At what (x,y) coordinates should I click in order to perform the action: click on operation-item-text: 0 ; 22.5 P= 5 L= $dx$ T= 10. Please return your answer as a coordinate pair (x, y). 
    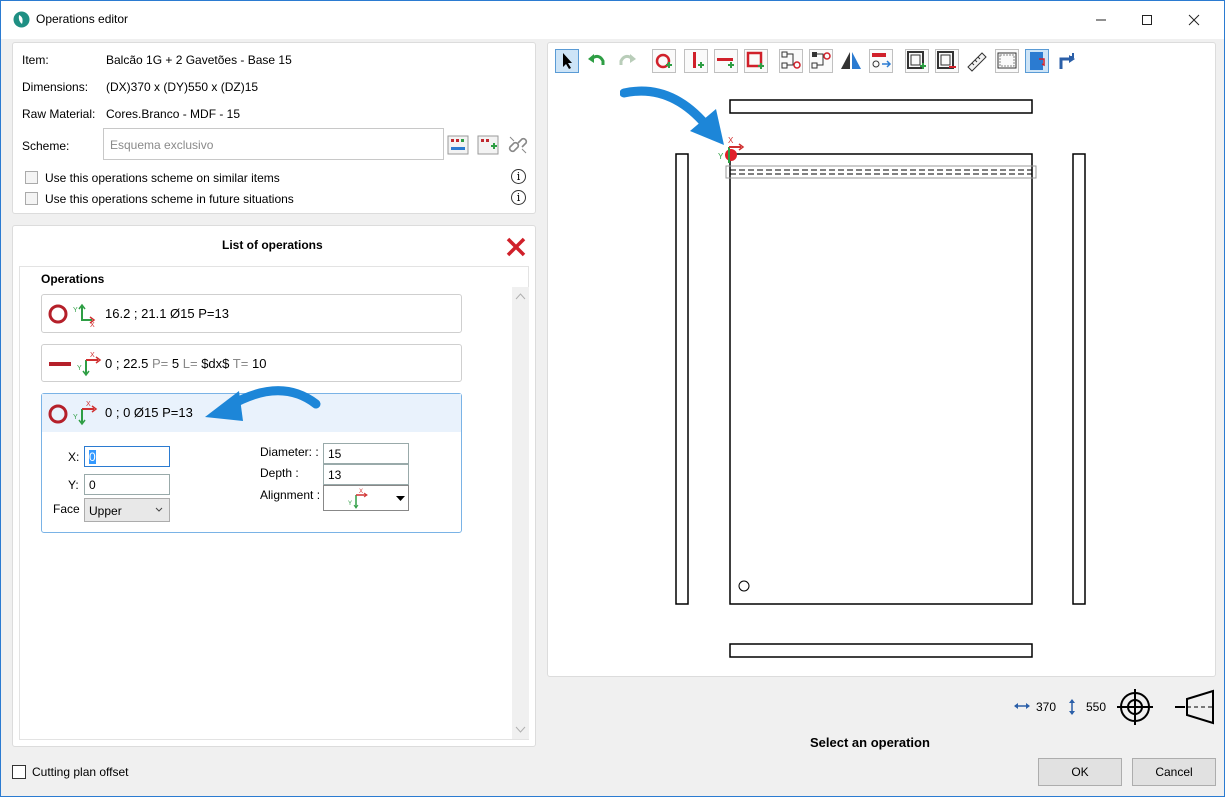
    Looking at the image, I should click on (186, 363).